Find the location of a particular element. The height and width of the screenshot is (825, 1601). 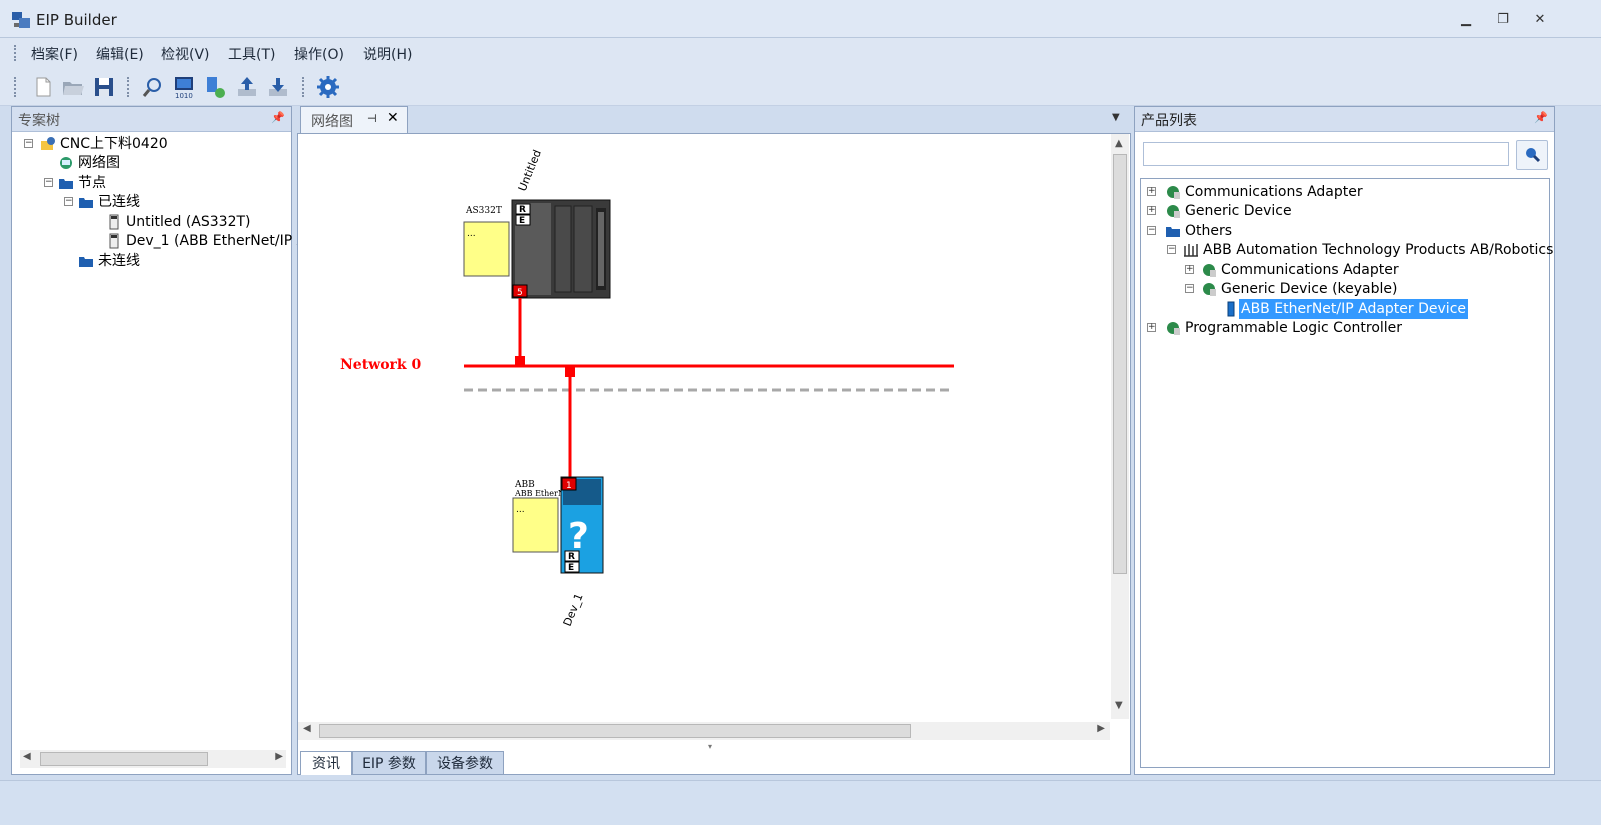

product-list-header: 产品列表 📌 is located at coordinates (1344, 119).